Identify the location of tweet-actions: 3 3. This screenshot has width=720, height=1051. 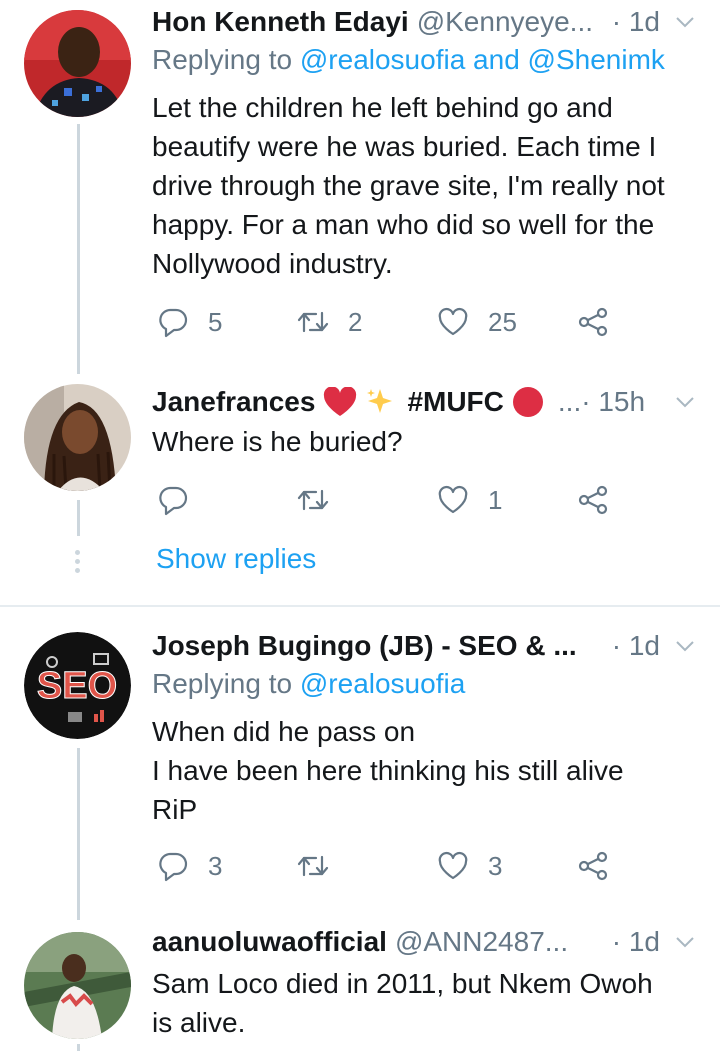
(392, 866).